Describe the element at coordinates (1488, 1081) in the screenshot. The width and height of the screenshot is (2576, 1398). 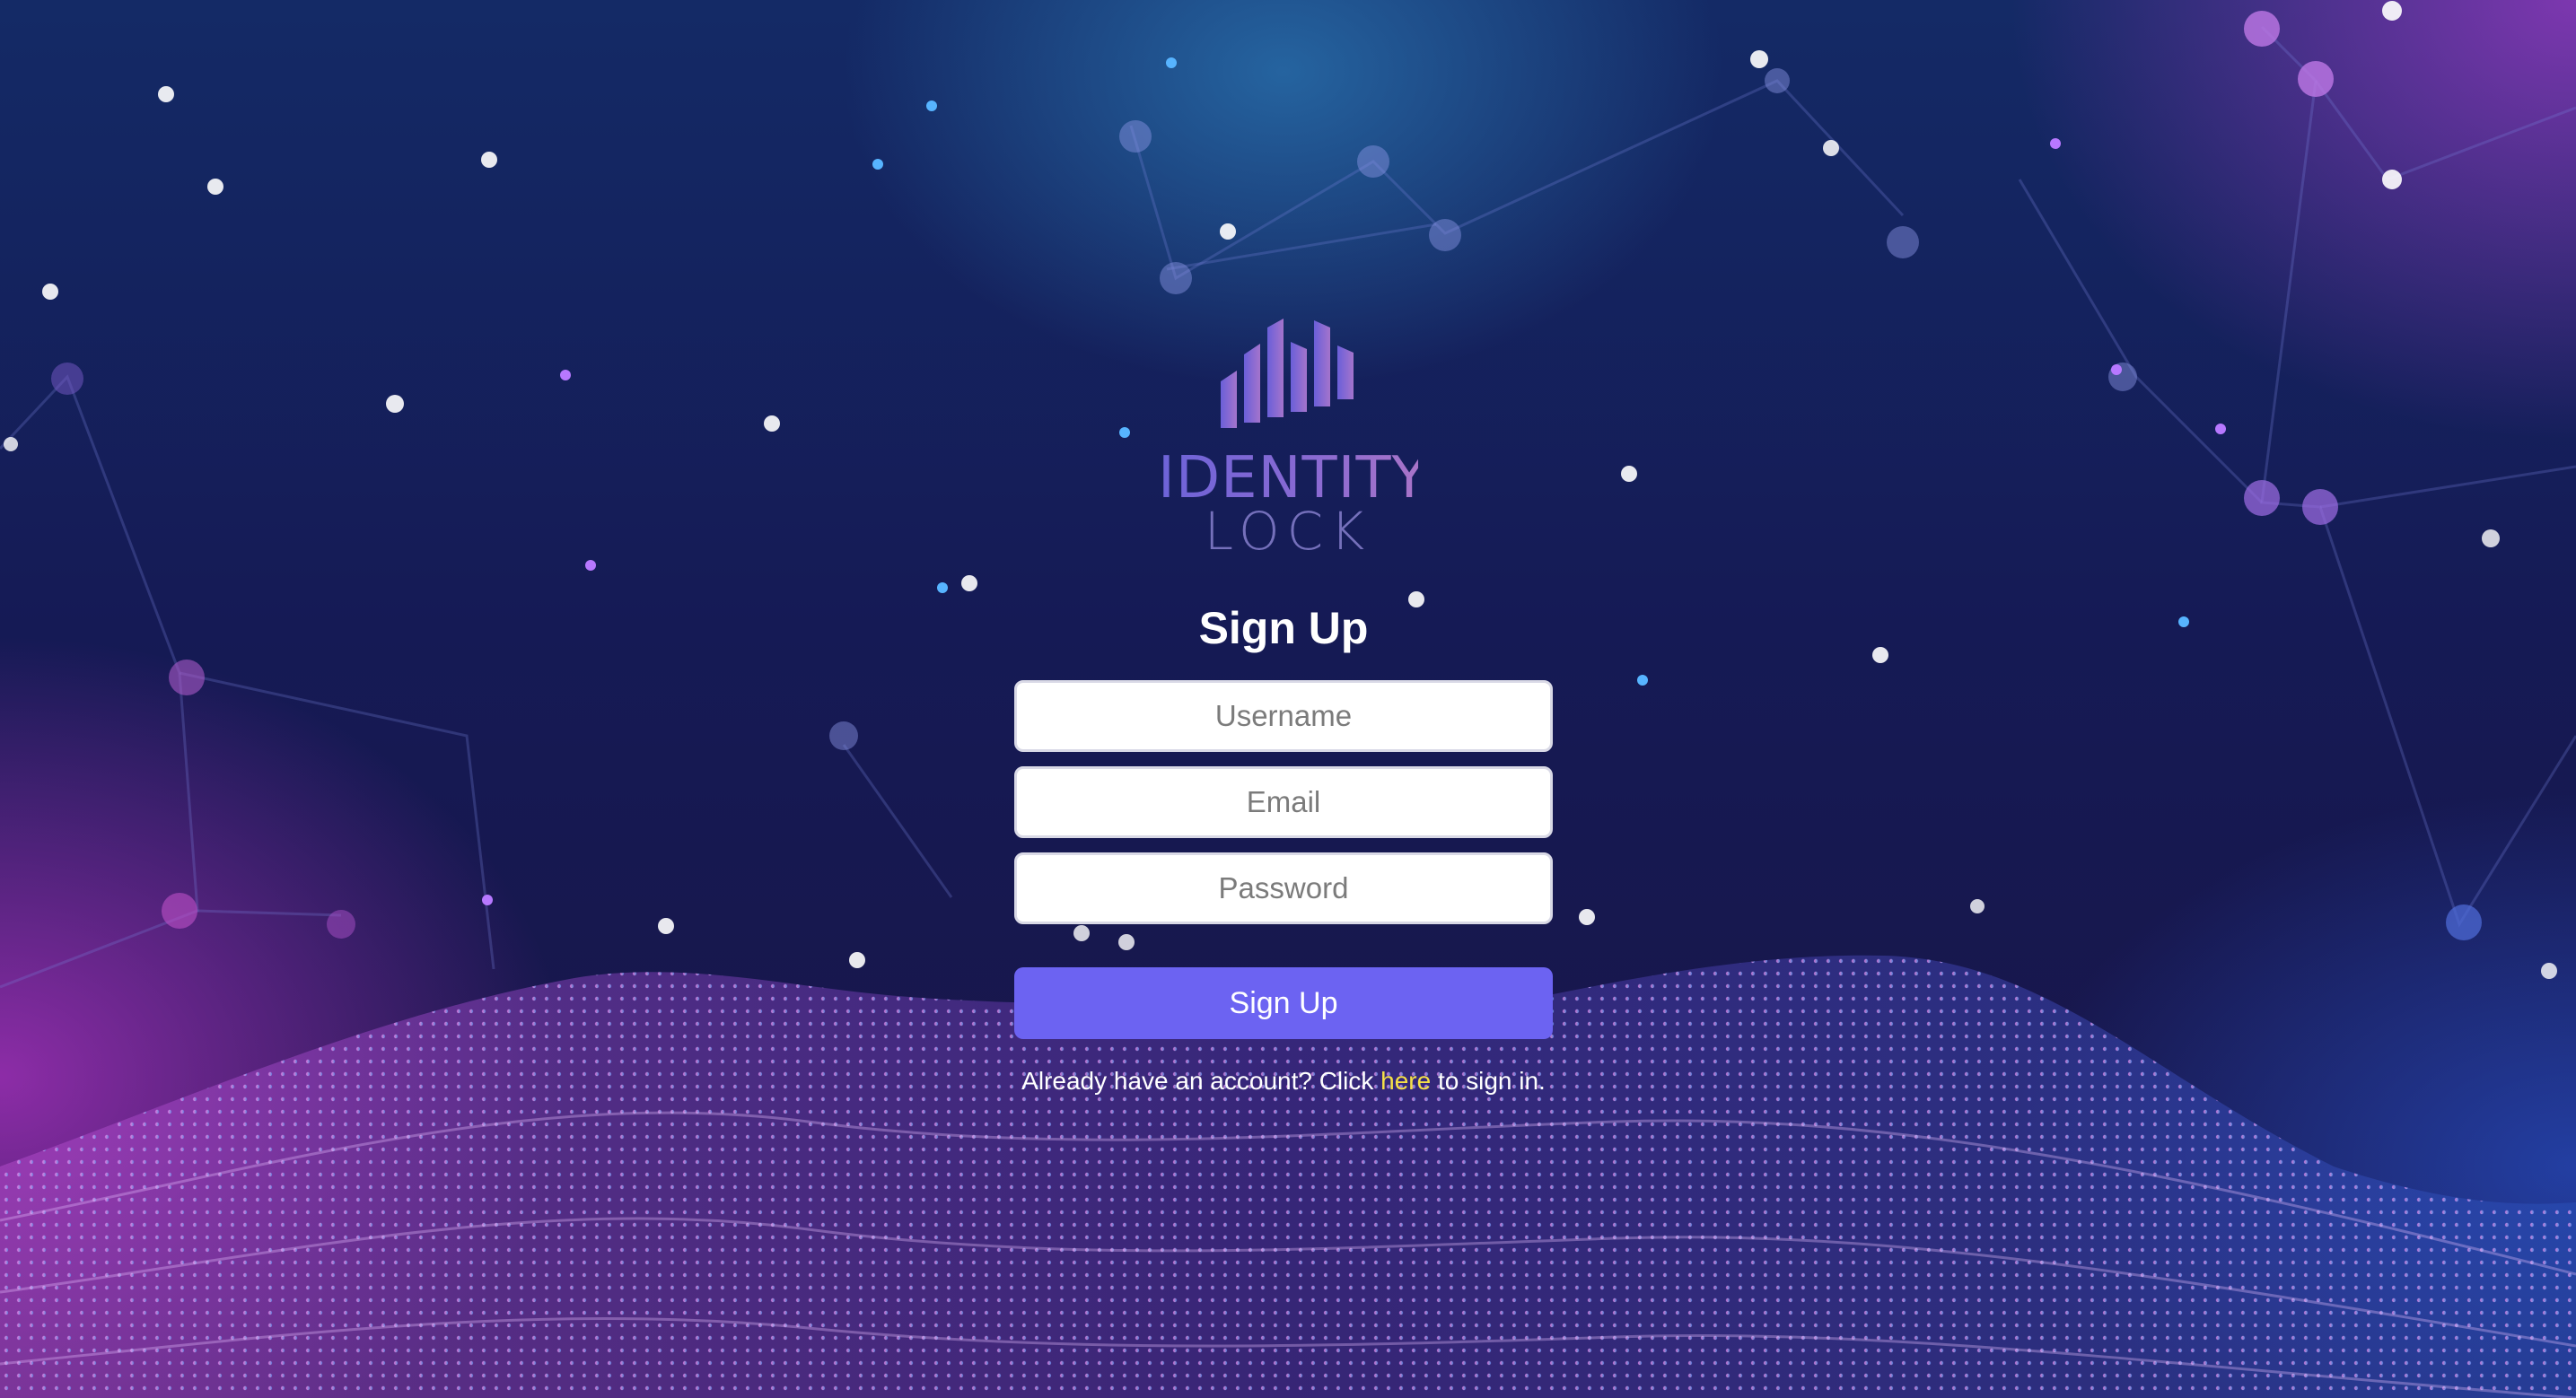
I see `signin-prompt-suffix: to sign in.` at that location.